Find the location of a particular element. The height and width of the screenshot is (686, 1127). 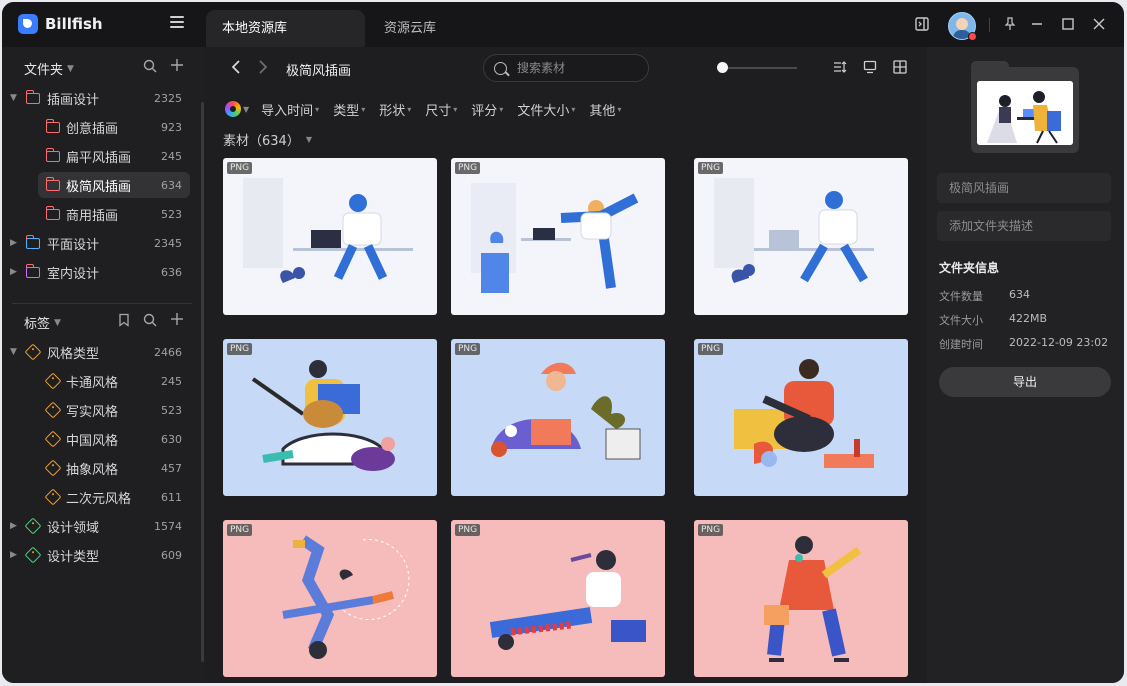

filter-dropdown: 文件大小 ▾ is located at coordinates (546, 109).